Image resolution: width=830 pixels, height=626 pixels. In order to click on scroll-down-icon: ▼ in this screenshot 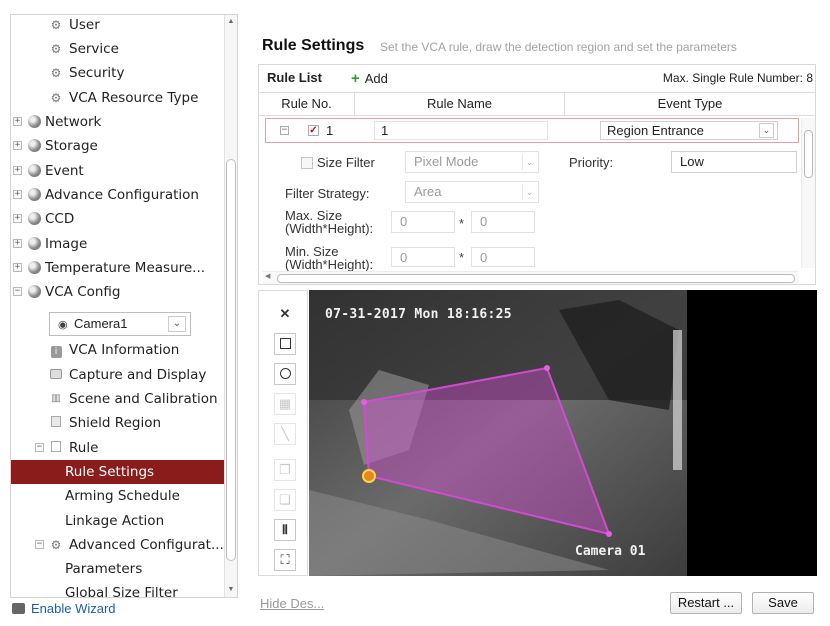, I will do `click(231, 590)`.